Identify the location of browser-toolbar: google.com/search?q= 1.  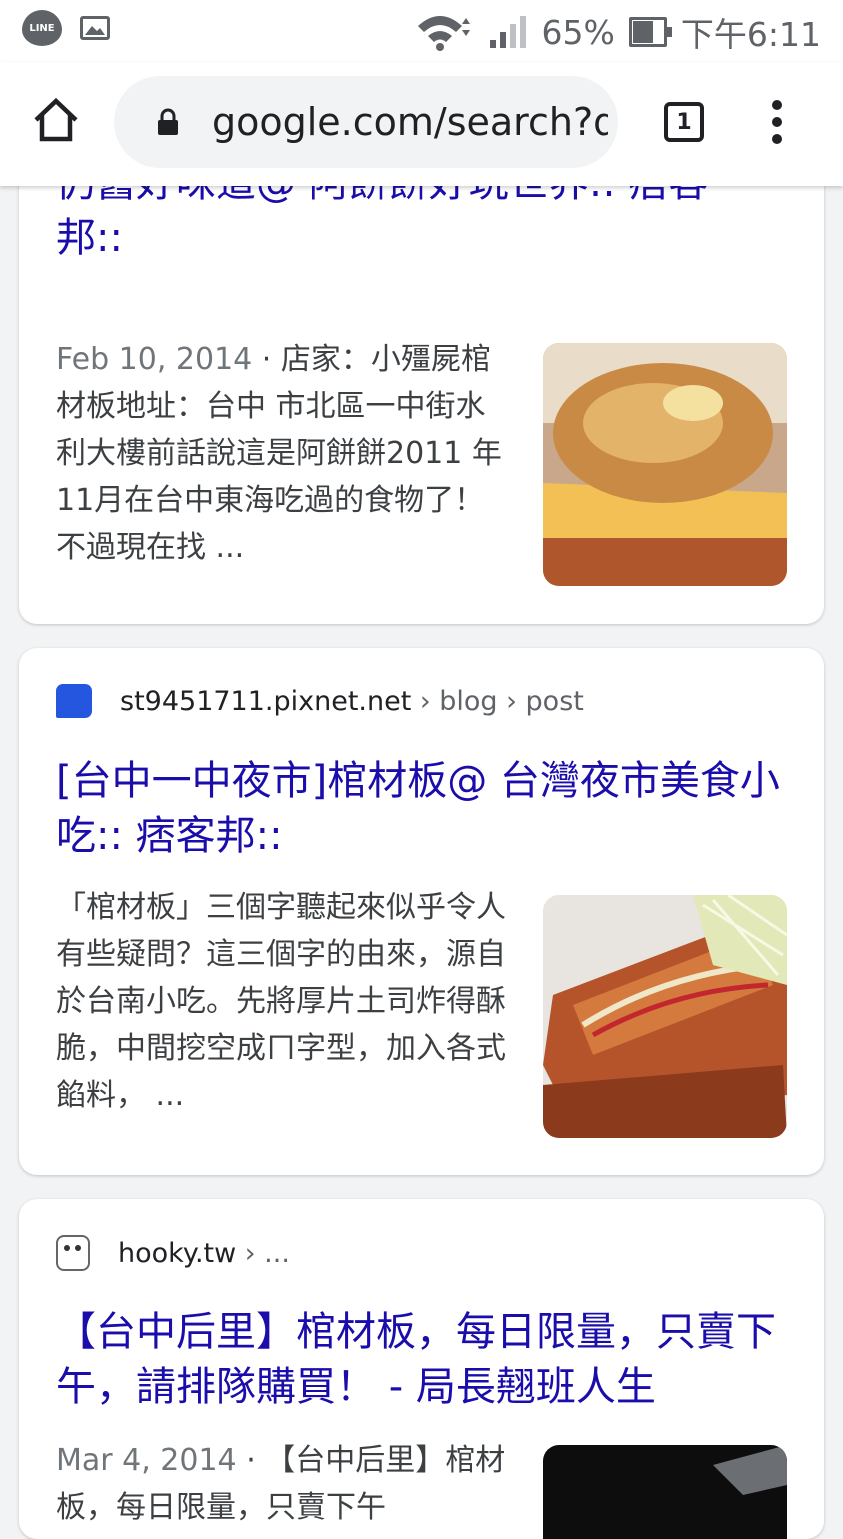
(421, 124).